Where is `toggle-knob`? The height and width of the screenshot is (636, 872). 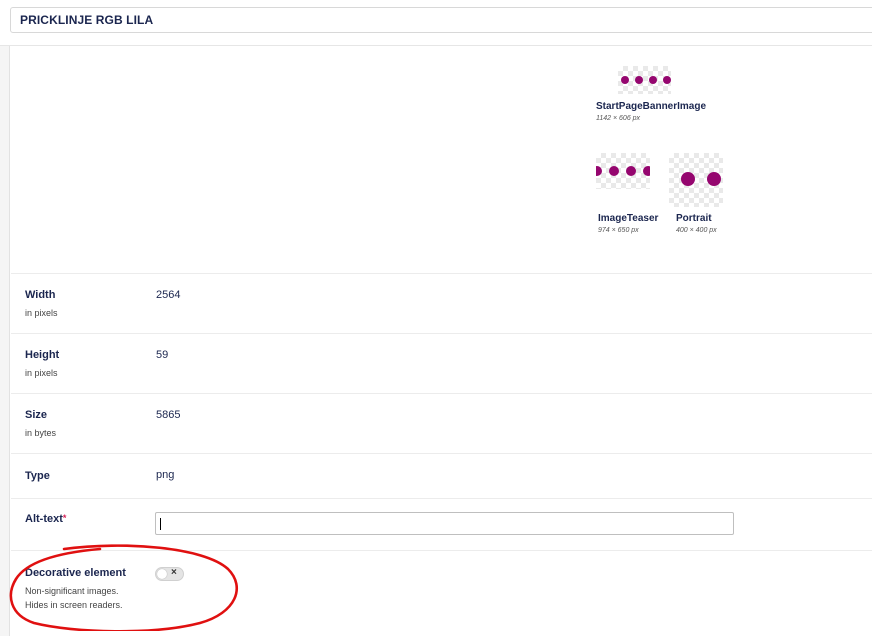 toggle-knob is located at coordinates (162, 574).